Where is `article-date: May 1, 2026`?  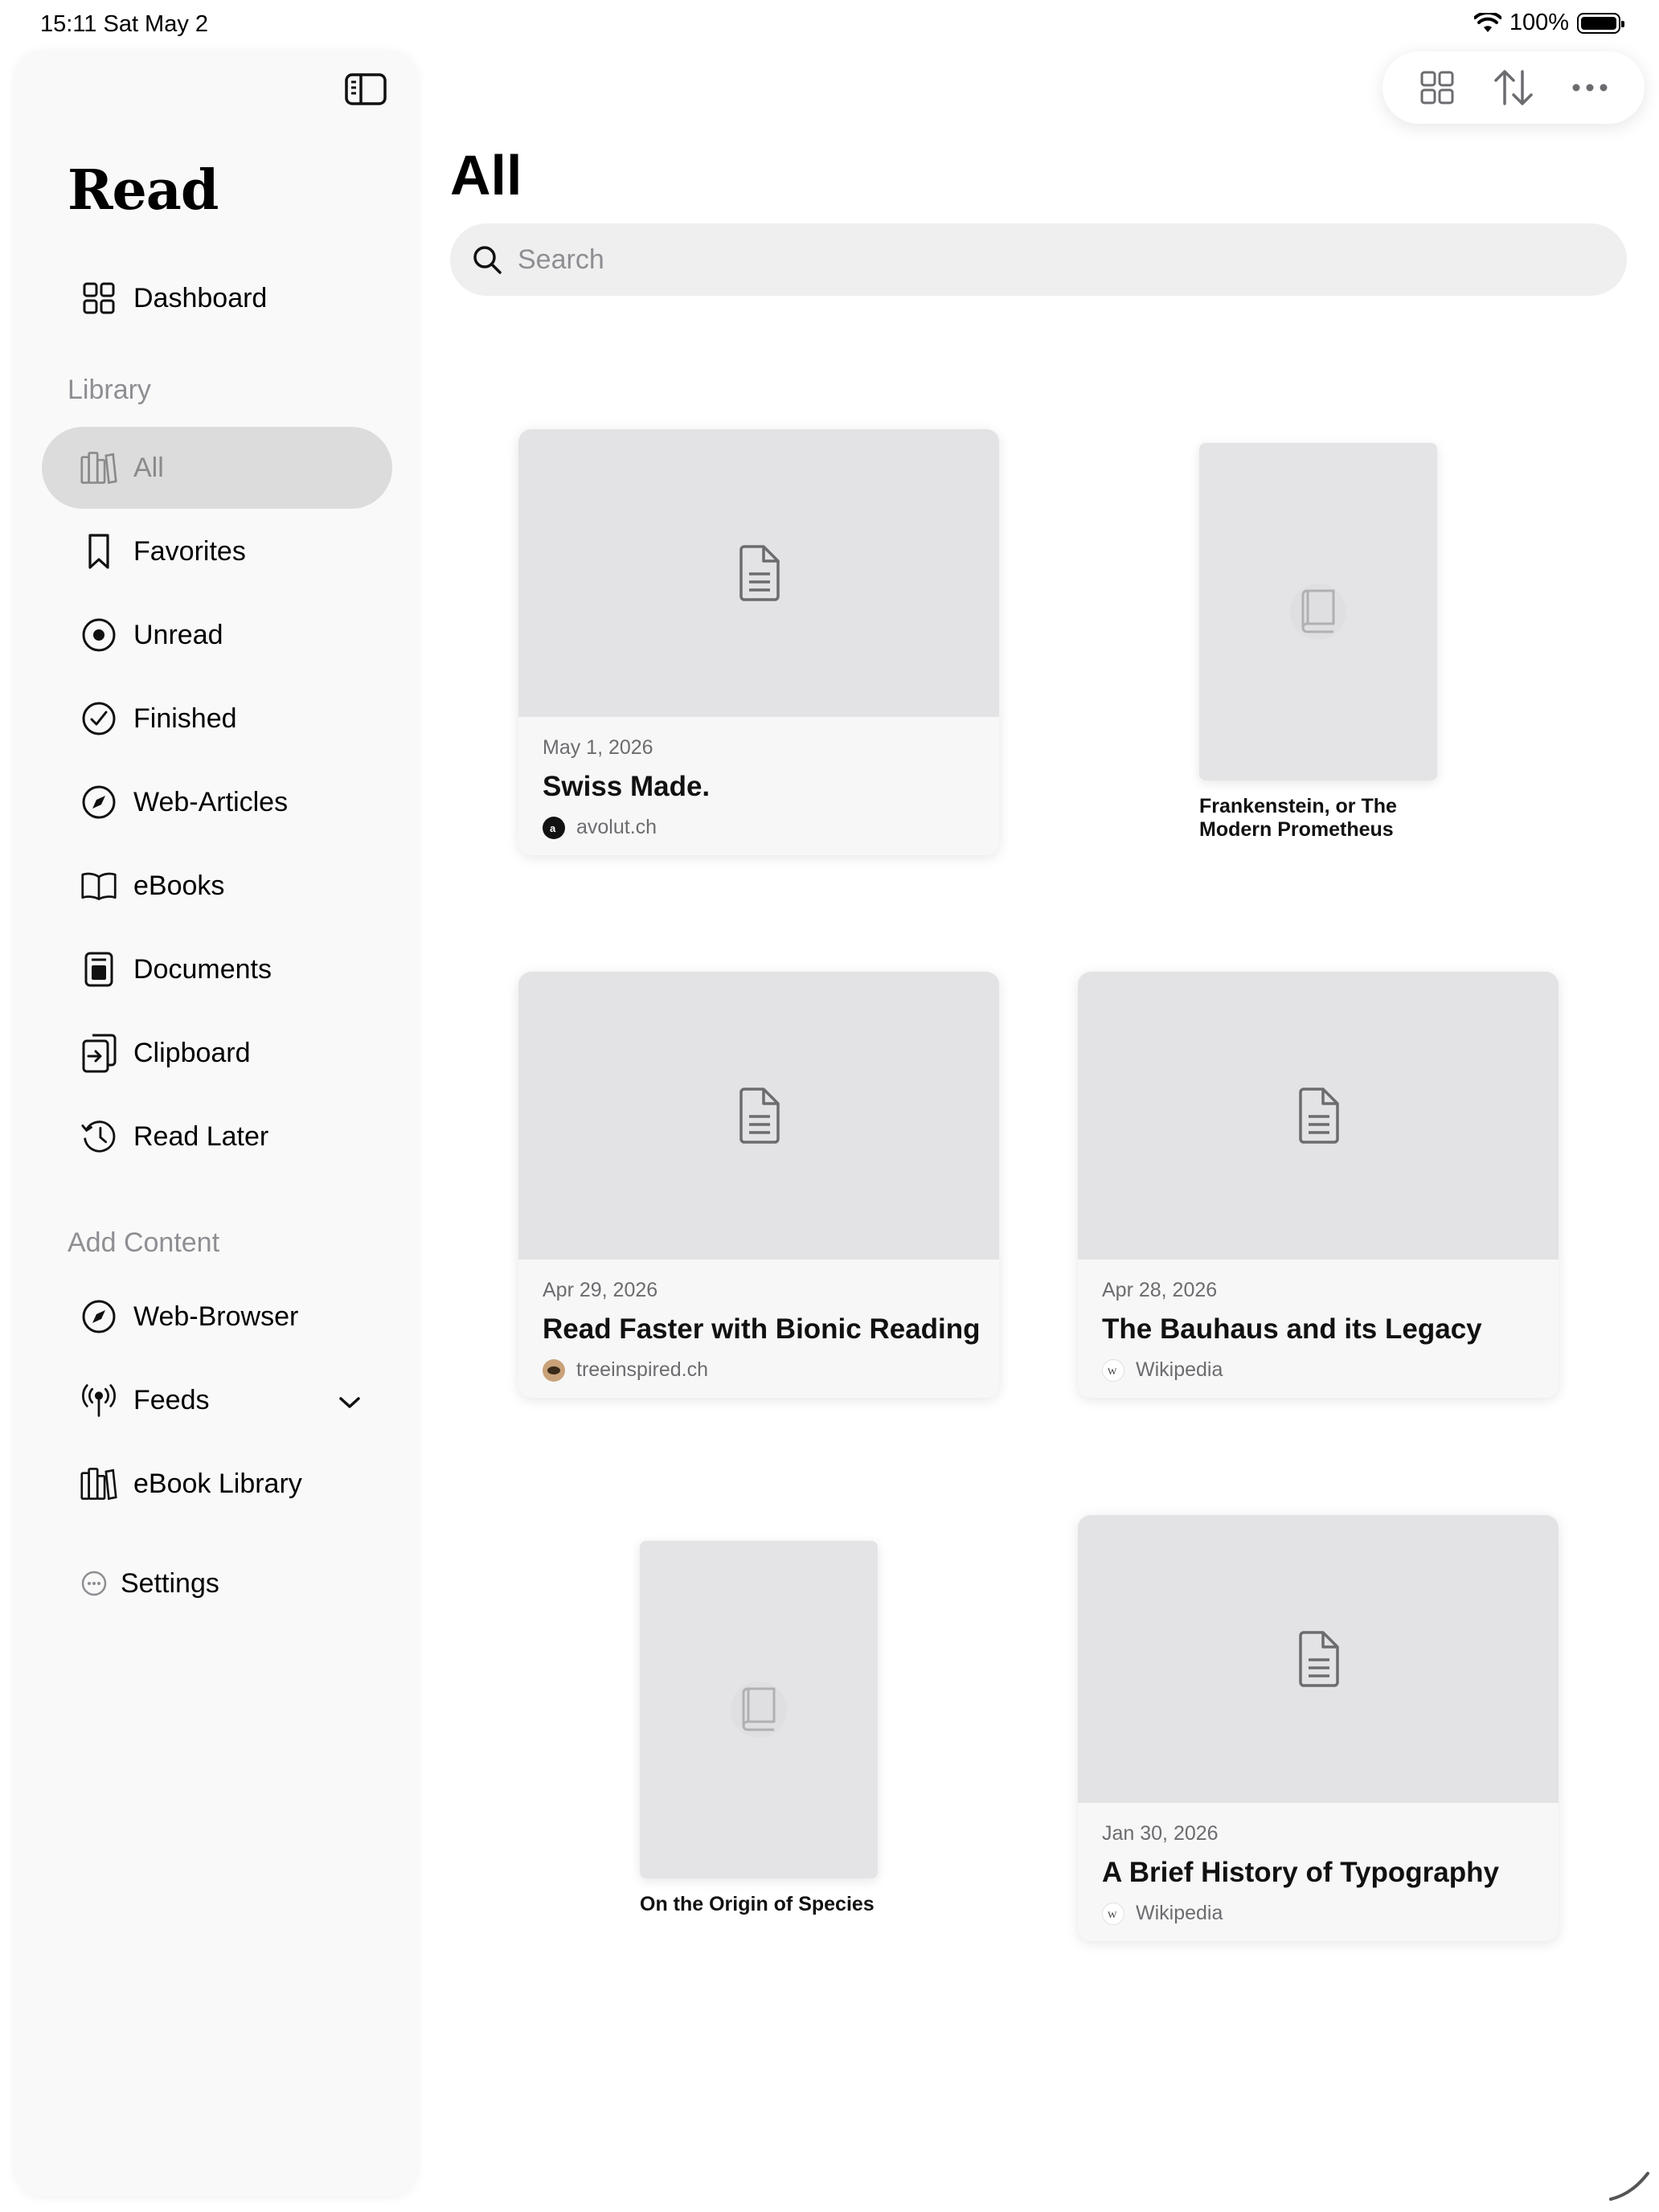
article-date: May 1, 2026 is located at coordinates (598, 747).